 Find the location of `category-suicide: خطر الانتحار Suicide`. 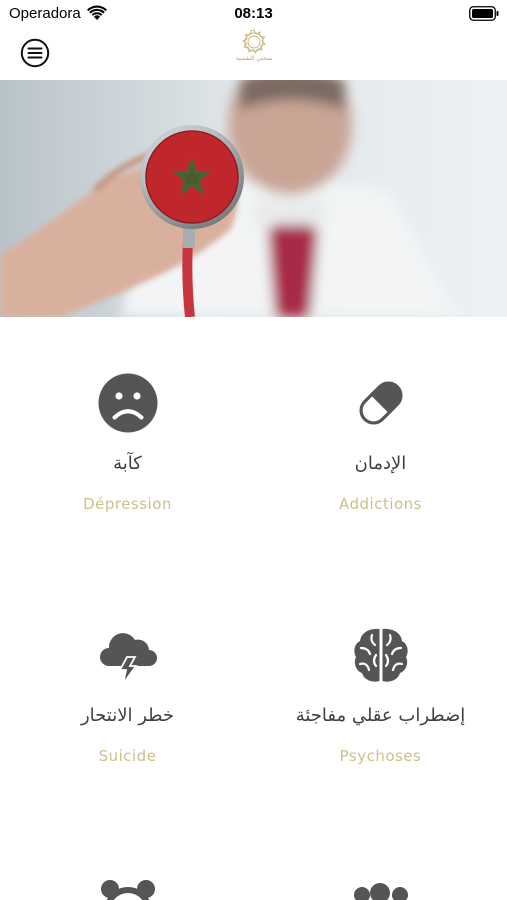

category-suicide: خطر الانتحار Suicide is located at coordinates (127, 694).